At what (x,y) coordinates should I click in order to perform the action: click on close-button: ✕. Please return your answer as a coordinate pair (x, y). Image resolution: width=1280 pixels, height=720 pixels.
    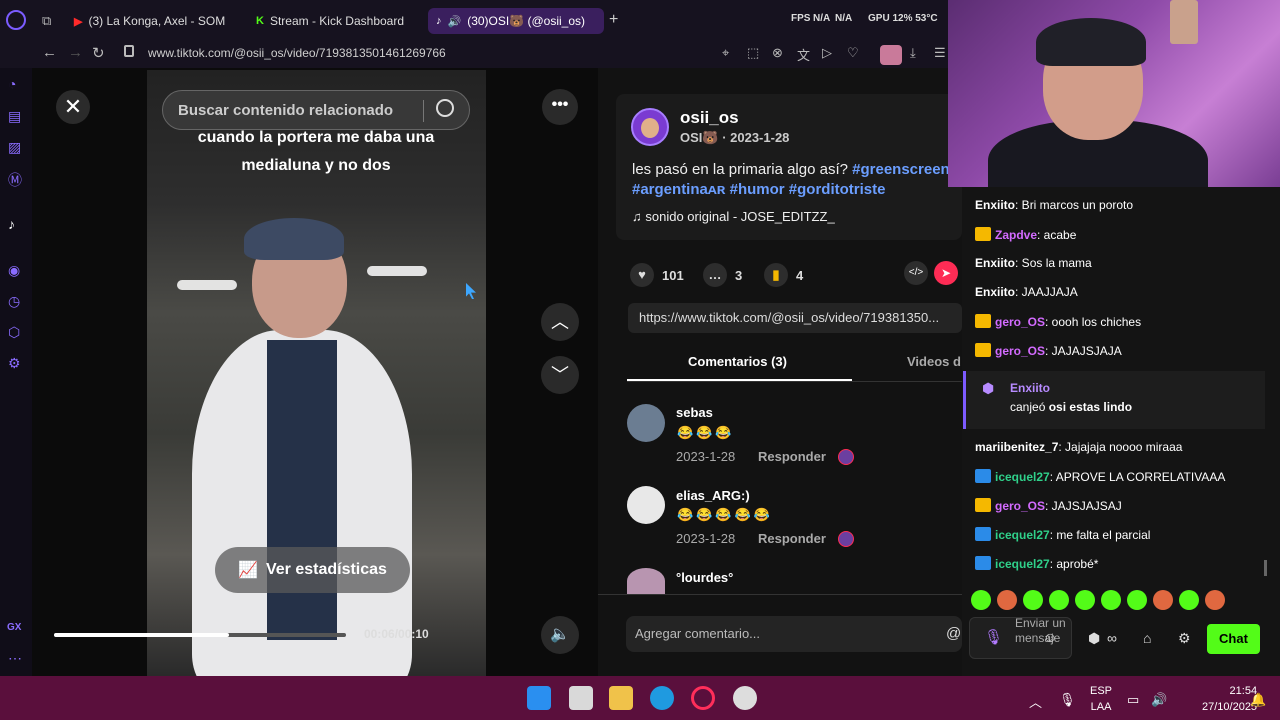
    Looking at the image, I should click on (73, 107).